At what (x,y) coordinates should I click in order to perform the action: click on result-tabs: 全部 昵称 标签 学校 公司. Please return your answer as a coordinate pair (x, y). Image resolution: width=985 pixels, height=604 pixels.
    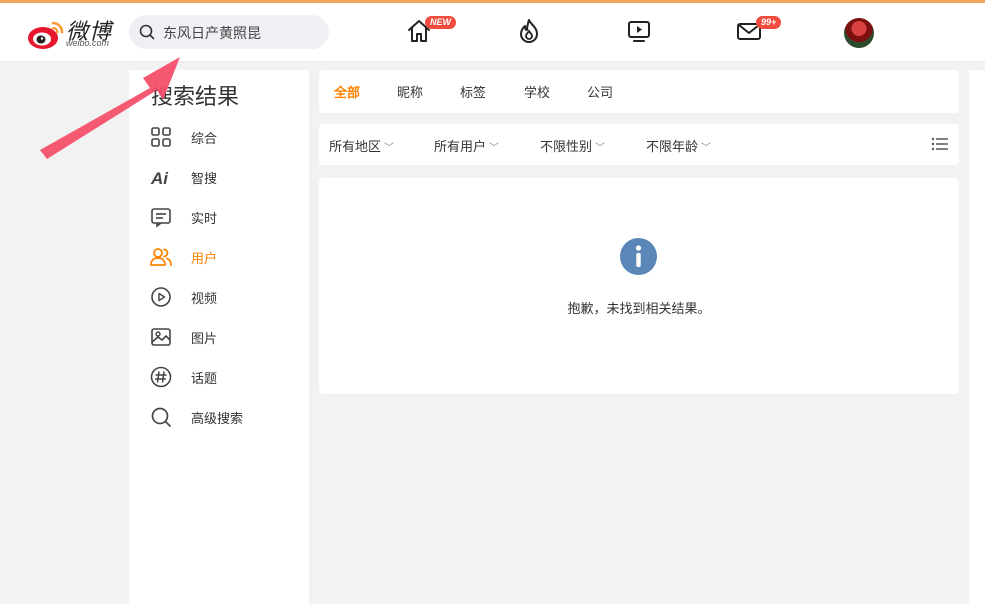
    Looking at the image, I should click on (639, 91).